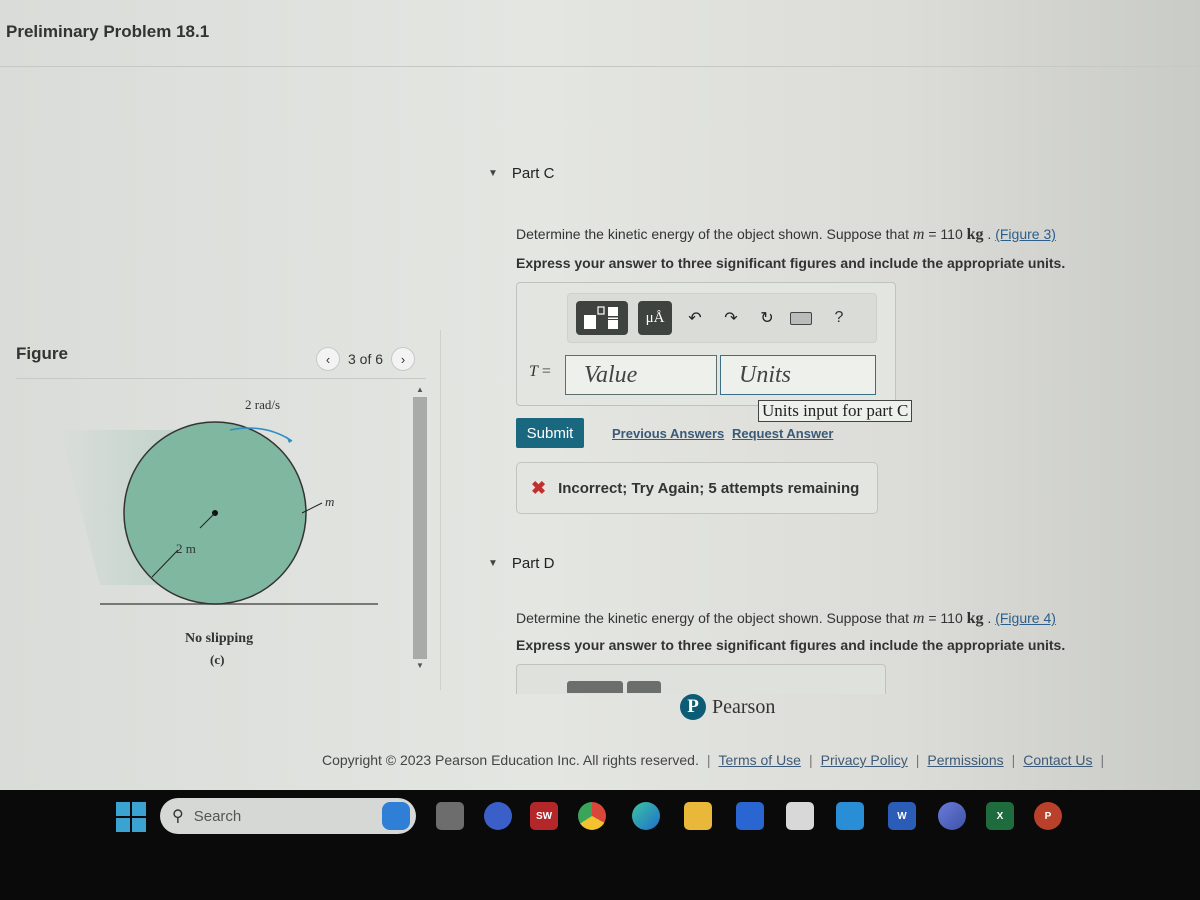 Image resolution: width=1200 pixels, height=900 pixels. I want to click on figure-sub-label: (c), so click(217, 659).